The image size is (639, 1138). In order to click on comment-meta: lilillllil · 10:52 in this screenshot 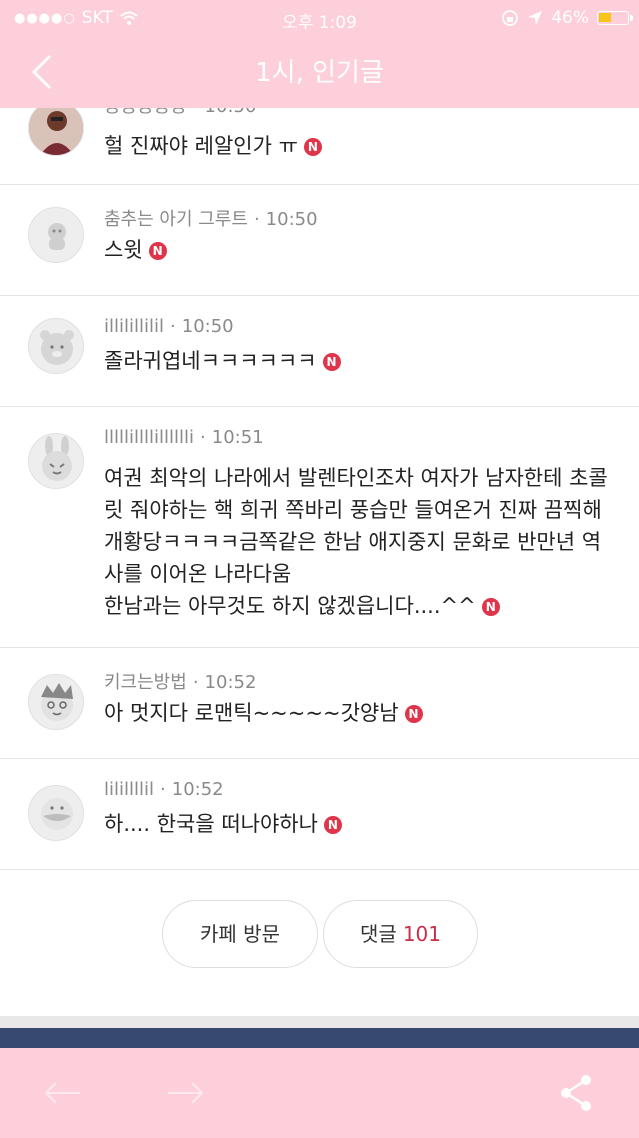, I will do `click(164, 789)`.